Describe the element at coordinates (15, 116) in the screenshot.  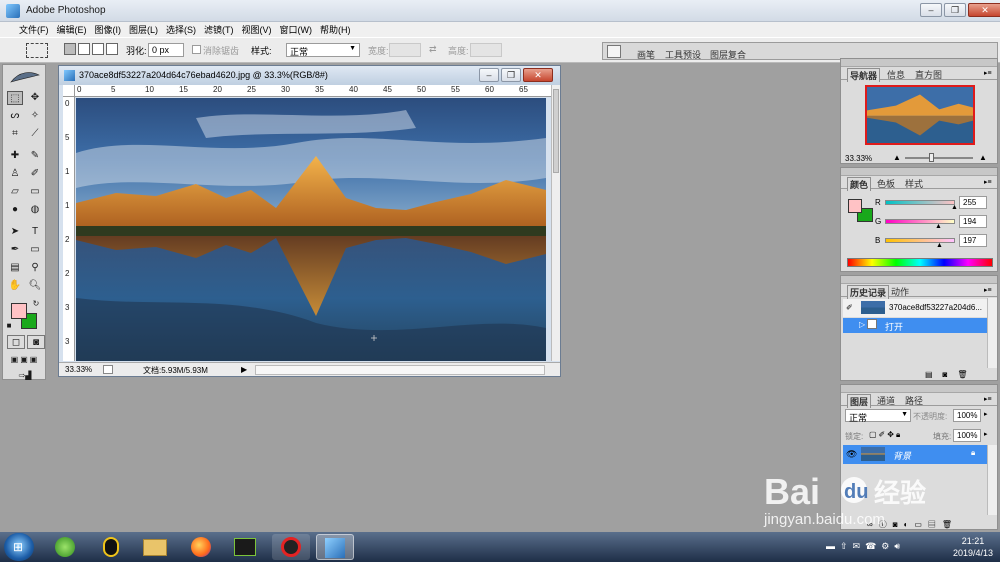
I see `lasso-tool-icon: ᔕ` at that location.